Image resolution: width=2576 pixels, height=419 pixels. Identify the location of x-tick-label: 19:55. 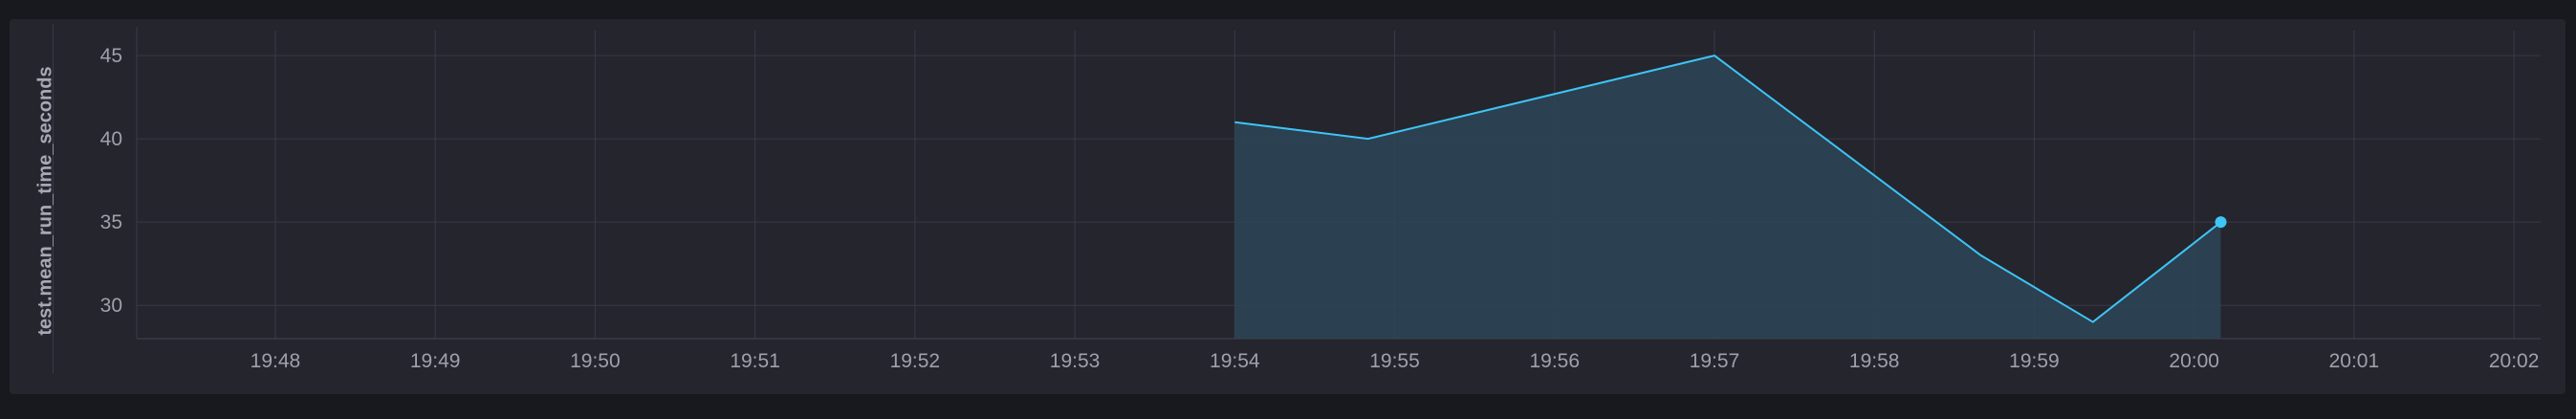
(1394, 361).